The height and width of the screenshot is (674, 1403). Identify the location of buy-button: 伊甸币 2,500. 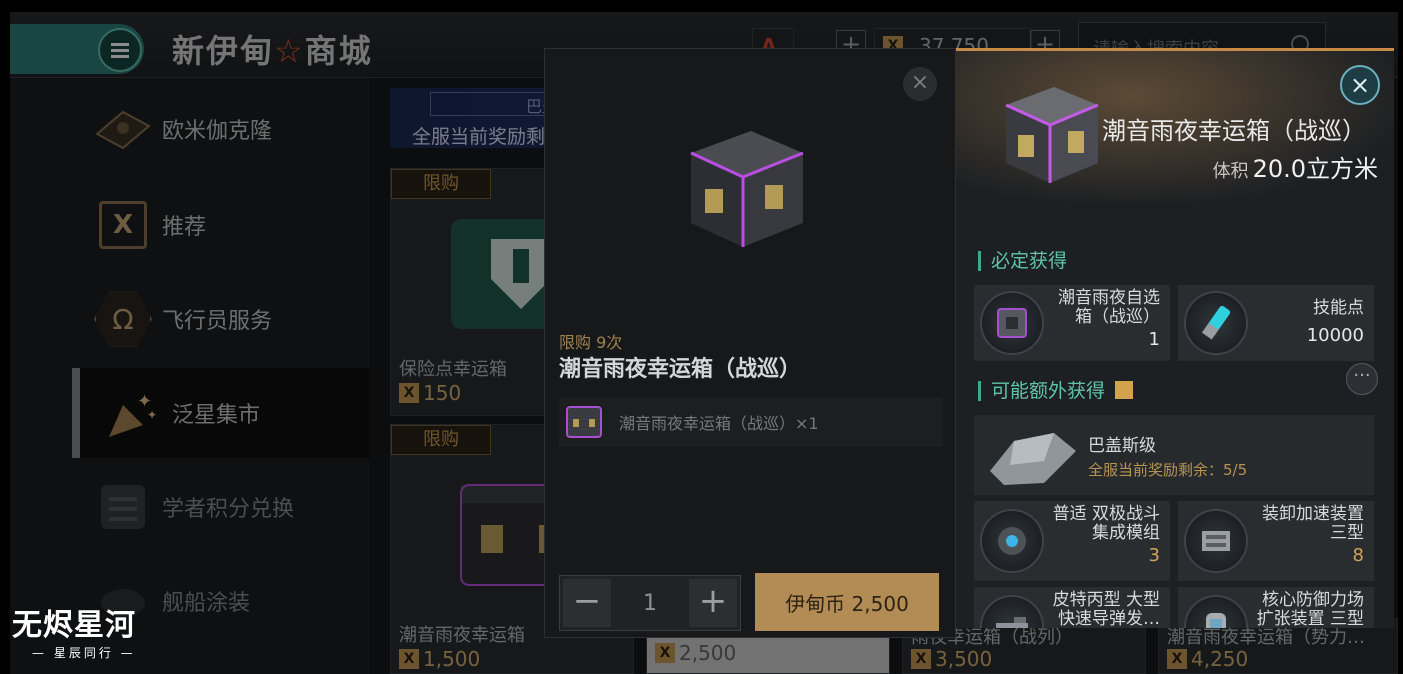
(847, 602).